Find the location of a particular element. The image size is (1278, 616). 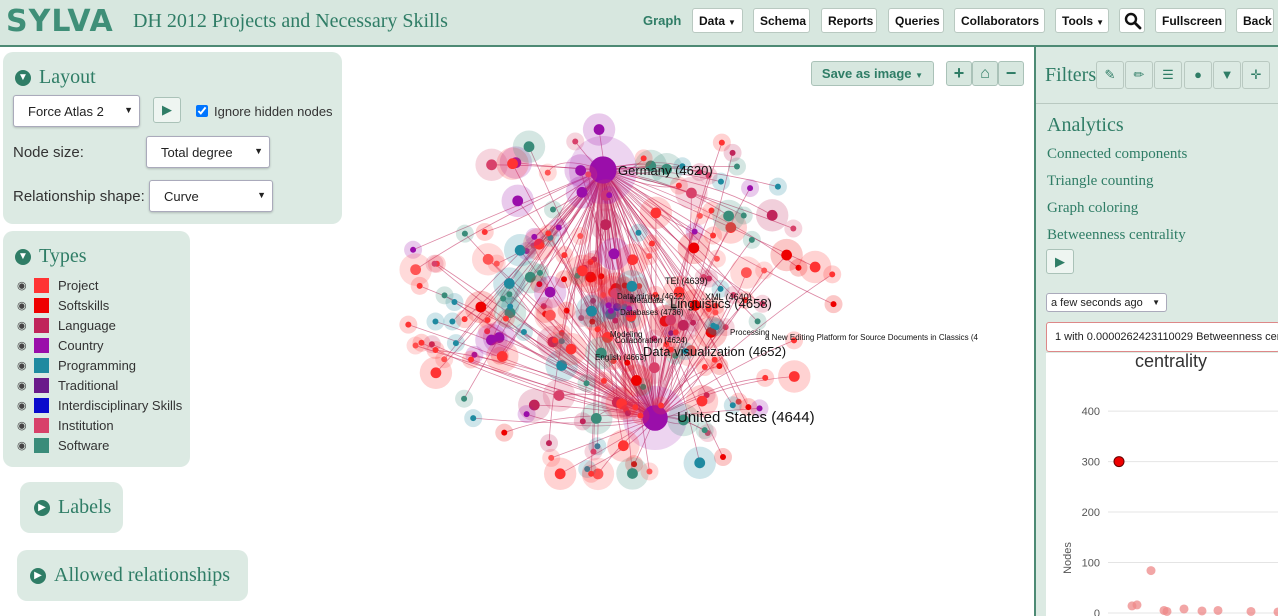

move-button: ✛ is located at coordinates (1256, 75).